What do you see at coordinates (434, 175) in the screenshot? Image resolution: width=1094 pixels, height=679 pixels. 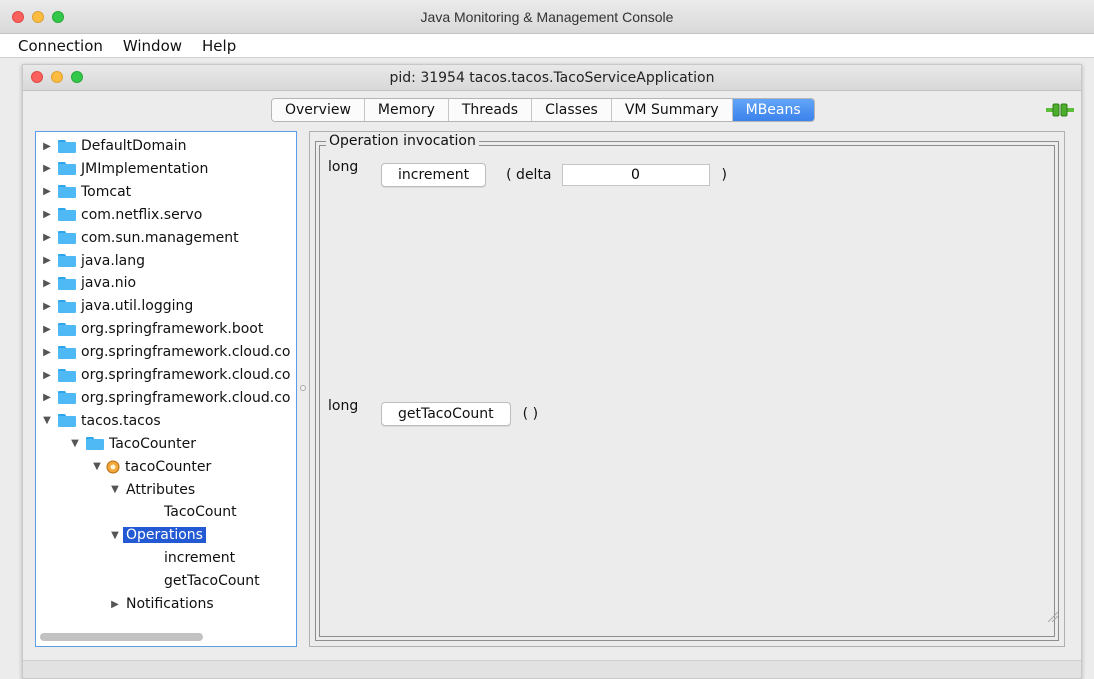 I see `increment-button: increment` at bounding box center [434, 175].